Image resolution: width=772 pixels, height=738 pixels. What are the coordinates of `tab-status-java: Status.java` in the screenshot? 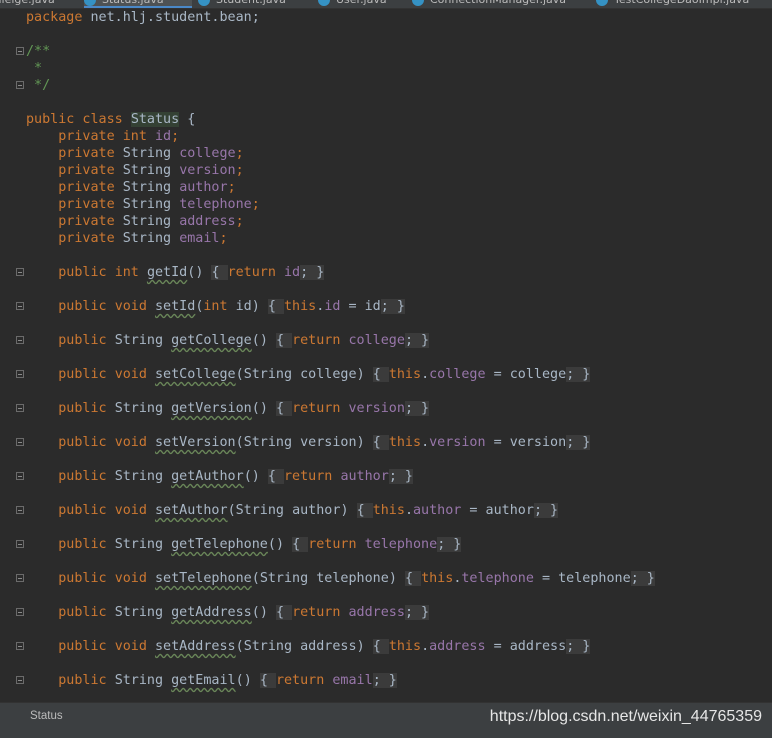 It's located at (138, 4).